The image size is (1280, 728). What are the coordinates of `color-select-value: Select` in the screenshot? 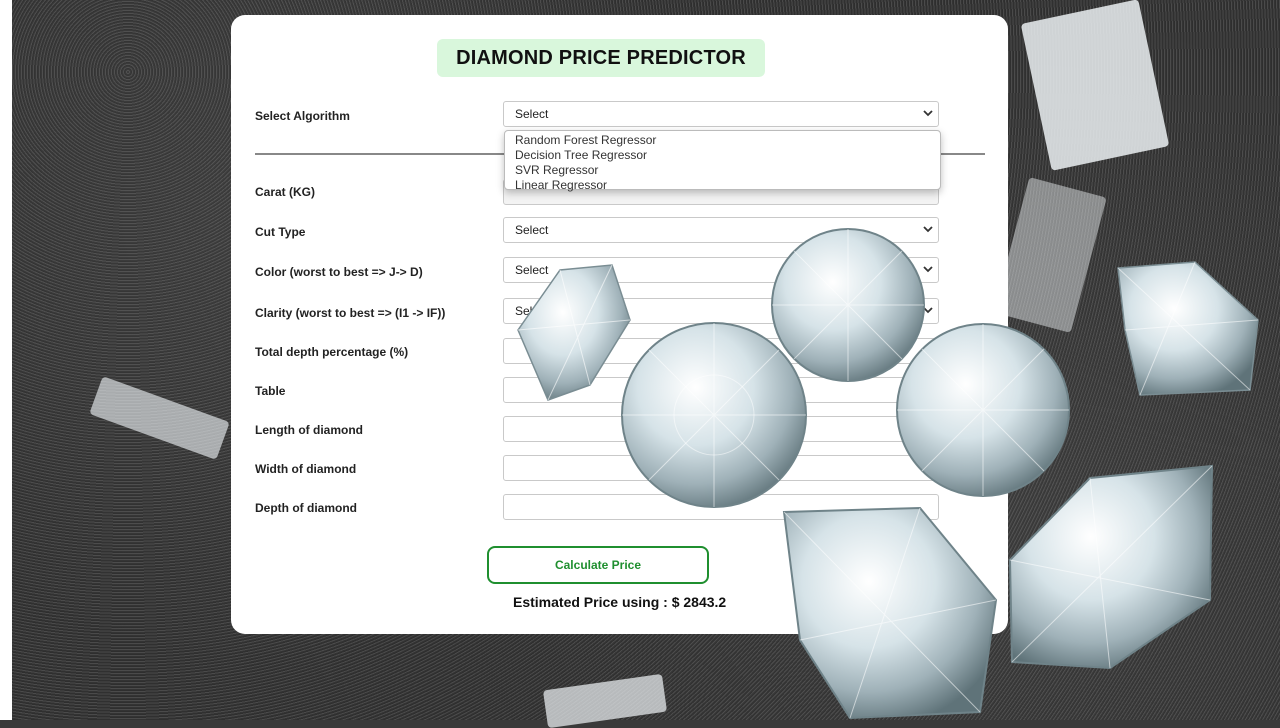 It's located at (532, 270).